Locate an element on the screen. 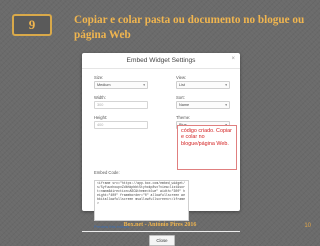 This screenshot has height=246, width=320. slide-number-badge: 9 is located at coordinates (32, 25).